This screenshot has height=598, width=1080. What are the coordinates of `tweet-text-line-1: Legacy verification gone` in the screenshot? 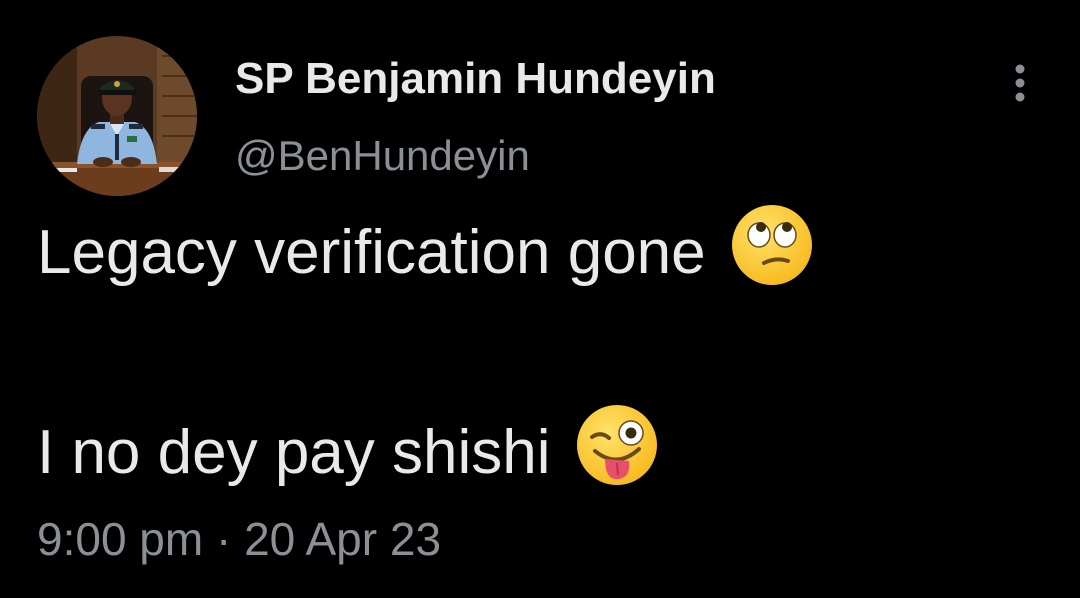 It's located at (425, 248).